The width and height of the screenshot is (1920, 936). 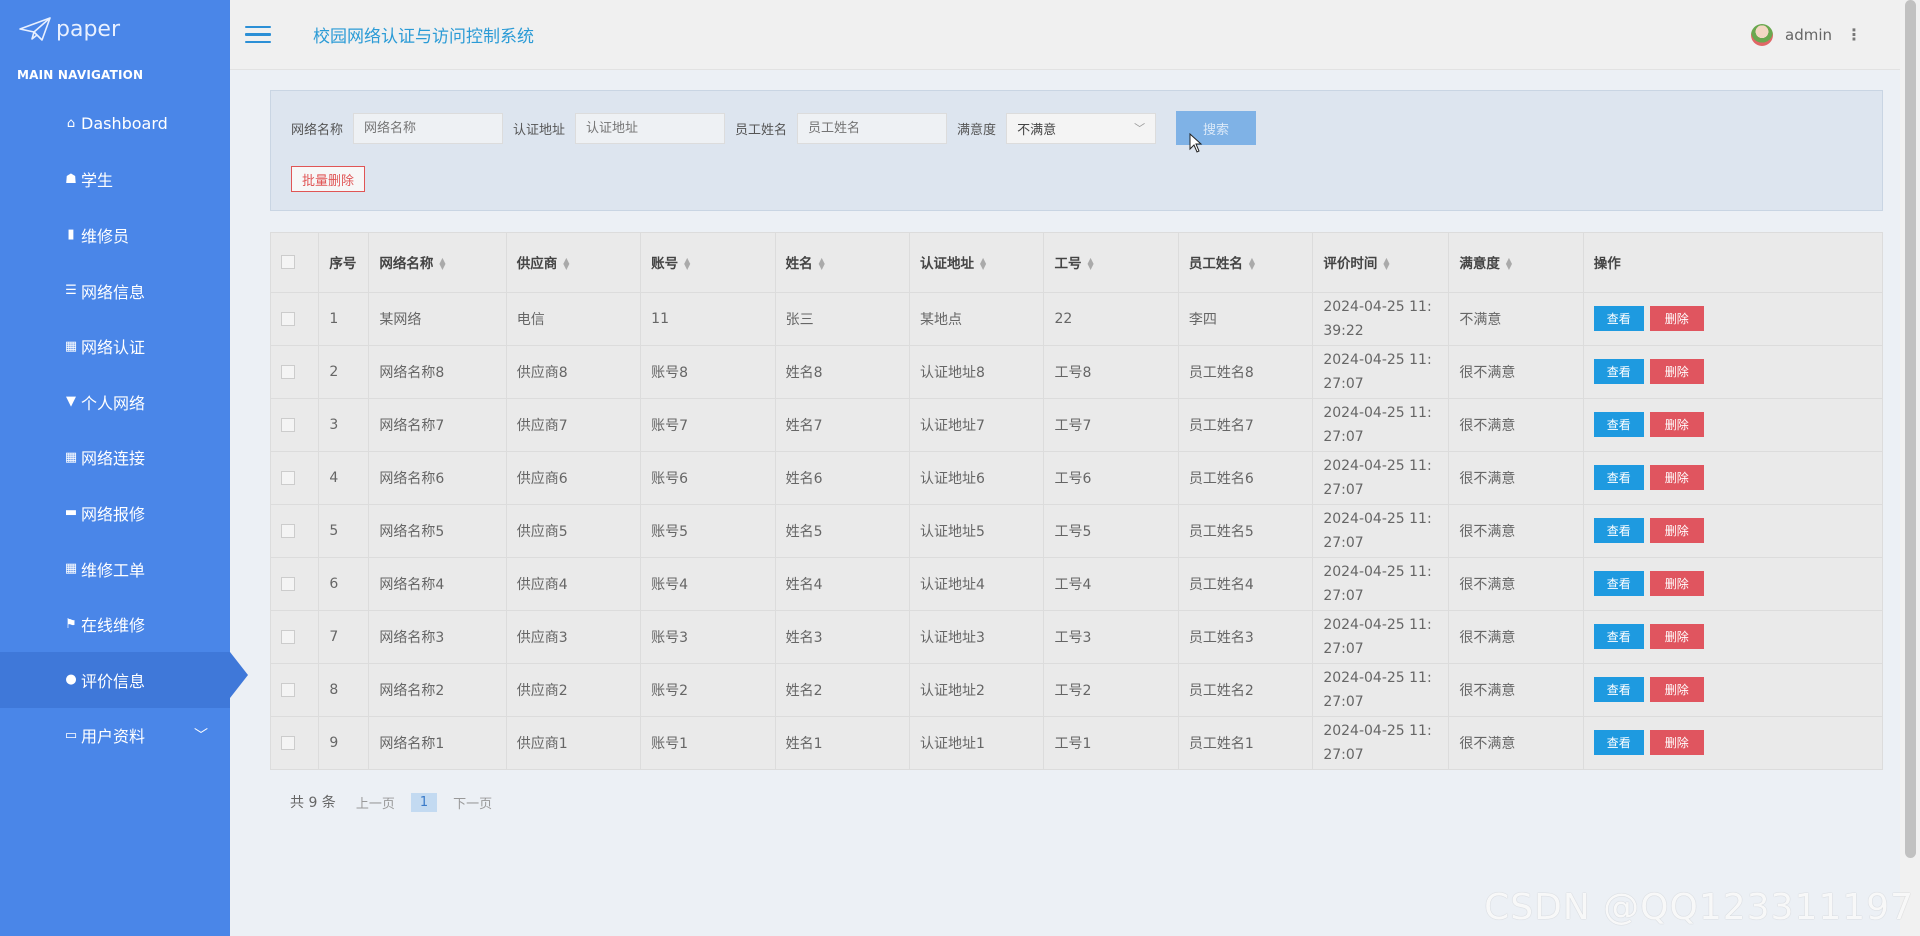 What do you see at coordinates (115, 458) in the screenshot?
I see `sidebar-item-6: ▦ 网络连接` at bounding box center [115, 458].